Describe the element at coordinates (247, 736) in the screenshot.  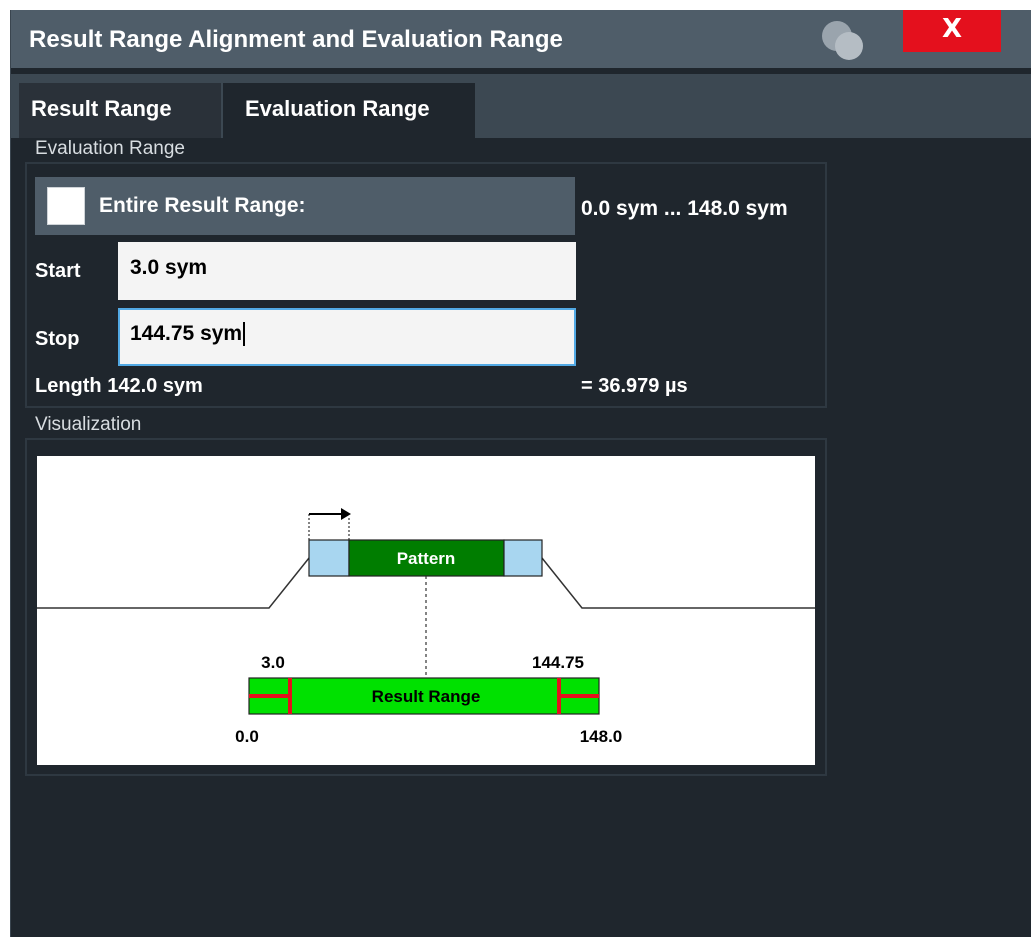
I see `range-min-label: 0.0` at that location.